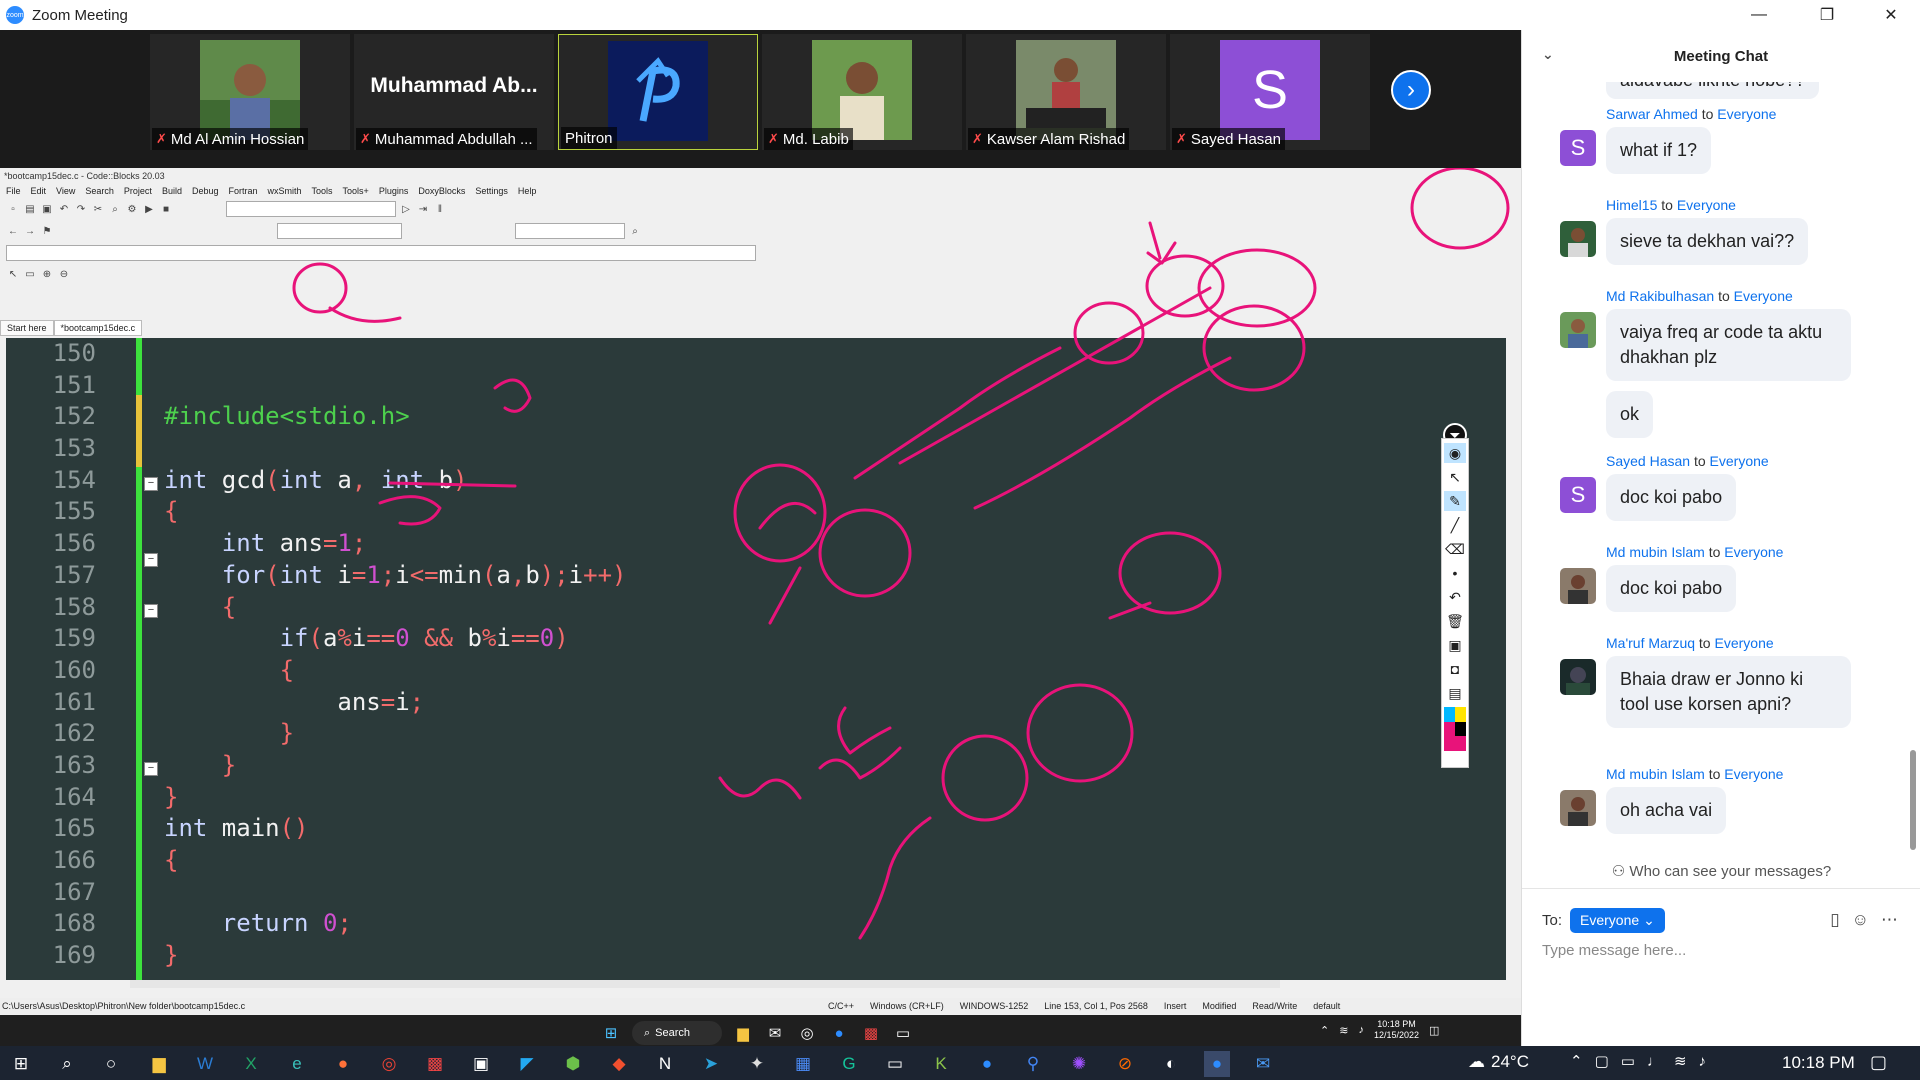  What do you see at coordinates (1411, 90) in the screenshot?
I see `next-page-button: ›` at bounding box center [1411, 90].